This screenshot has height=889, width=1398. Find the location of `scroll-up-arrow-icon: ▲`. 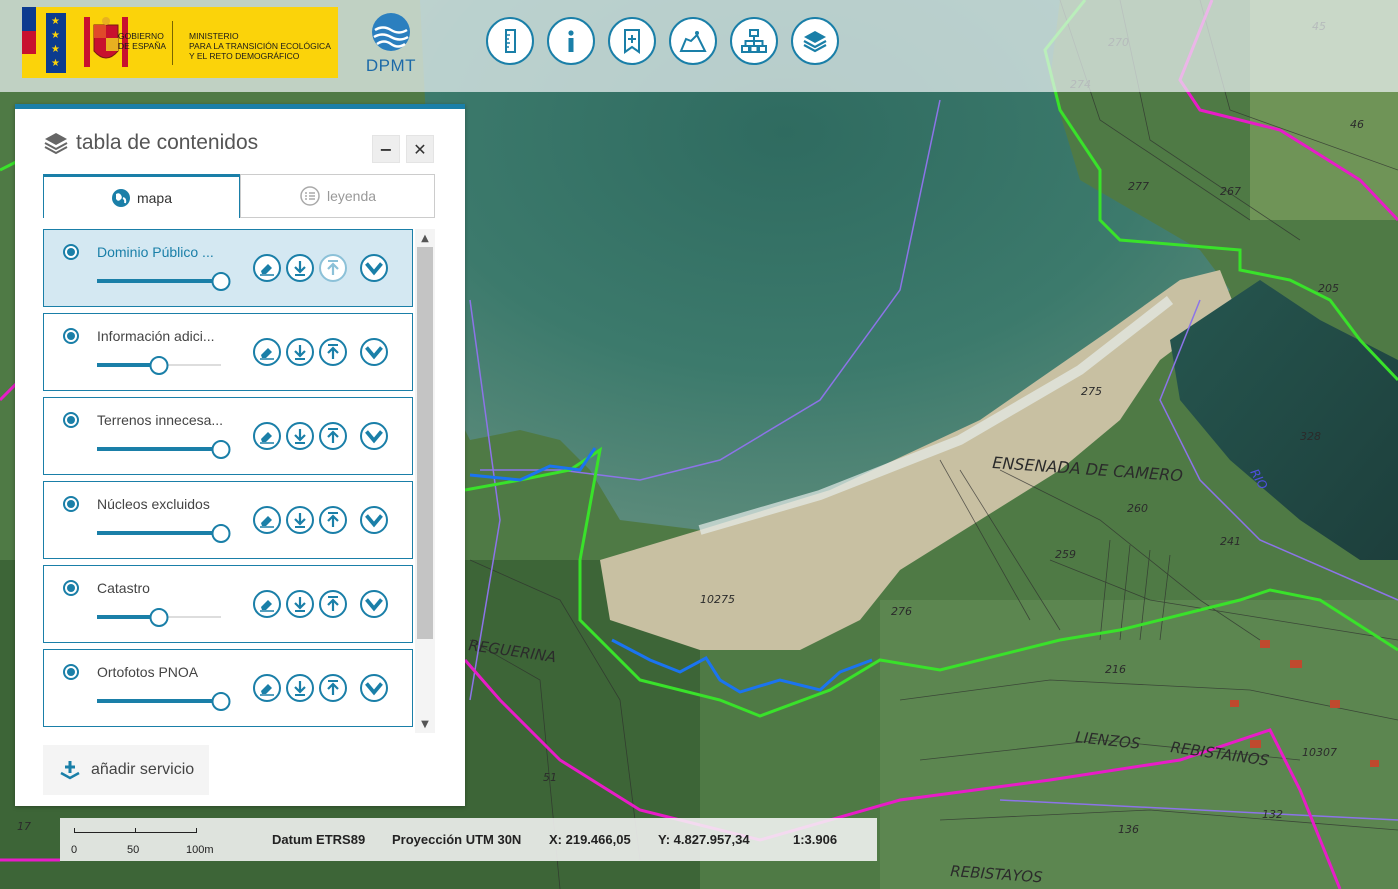

scroll-up-arrow-icon: ▲ is located at coordinates (425, 238).